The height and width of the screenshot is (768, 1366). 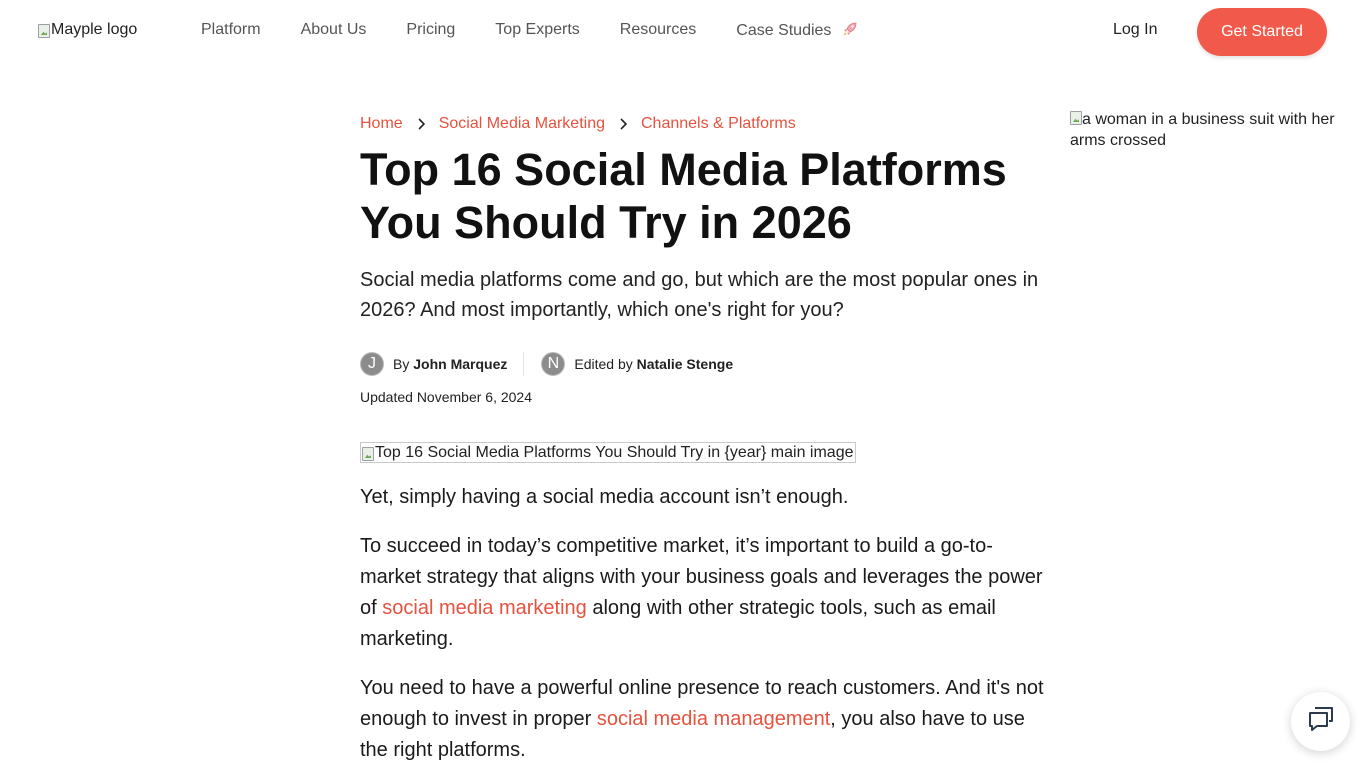 I want to click on nav-case-studies: Case Studies, so click(x=796, y=30).